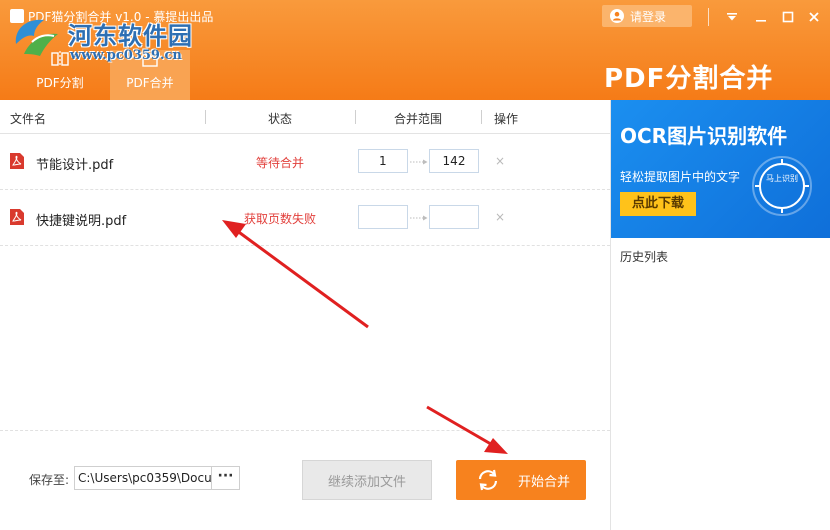 This screenshot has width=830, height=530. I want to click on range-from-input: 1, so click(383, 161).